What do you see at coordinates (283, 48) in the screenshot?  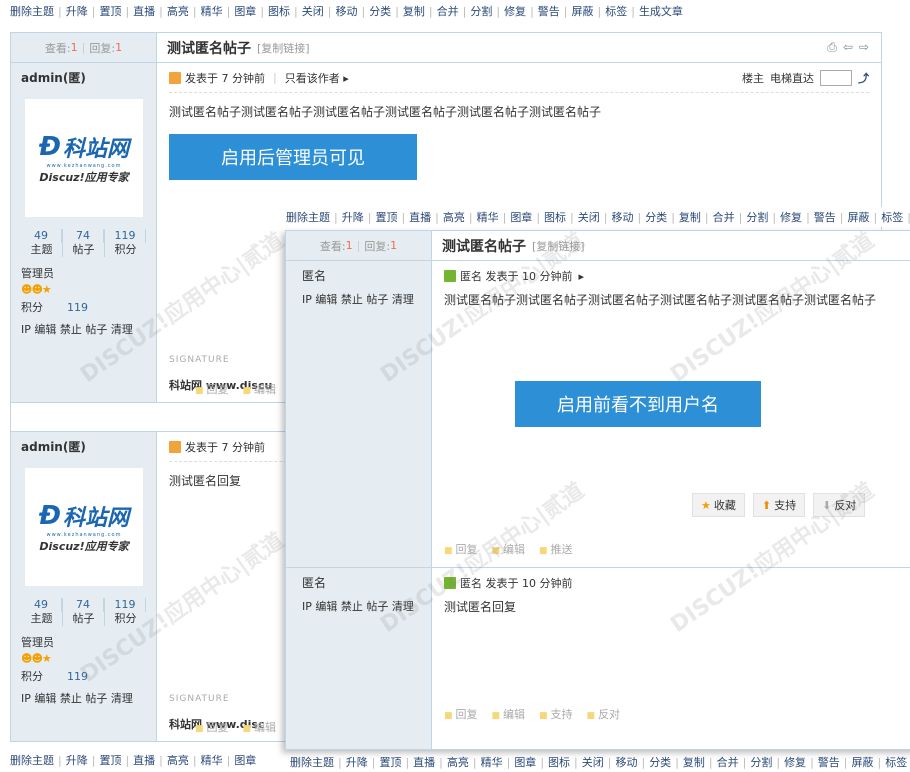 I see `copy-link: [复制链接]` at bounding box center [283, 48].